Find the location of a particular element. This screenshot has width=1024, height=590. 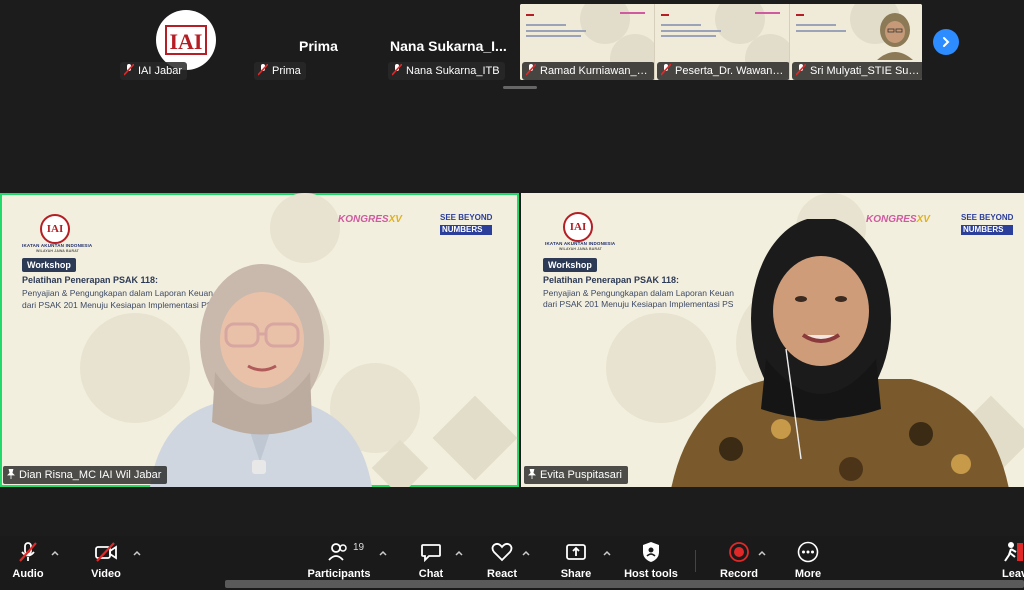

toolbar-separator is located at coordinates (695, 561).